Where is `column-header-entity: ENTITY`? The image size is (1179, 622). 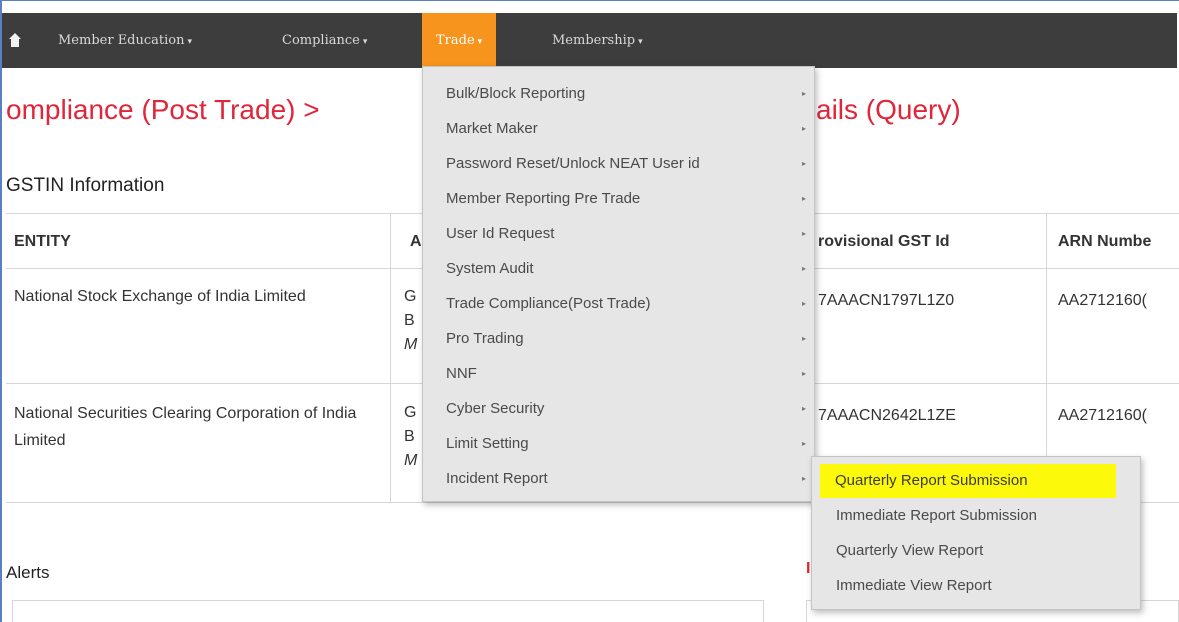 column-header-entity: ENTITY is located at coordinates (42, 241).